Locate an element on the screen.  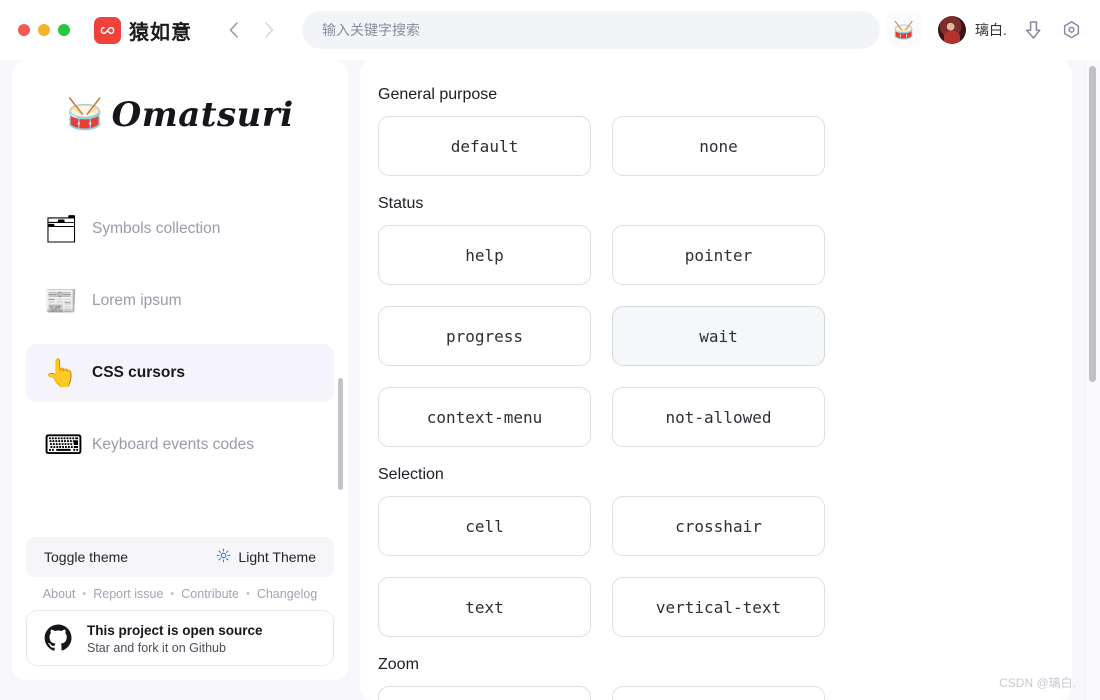
cursor-grid: zoom-in zoom-out is located at coordinates (710, 693).